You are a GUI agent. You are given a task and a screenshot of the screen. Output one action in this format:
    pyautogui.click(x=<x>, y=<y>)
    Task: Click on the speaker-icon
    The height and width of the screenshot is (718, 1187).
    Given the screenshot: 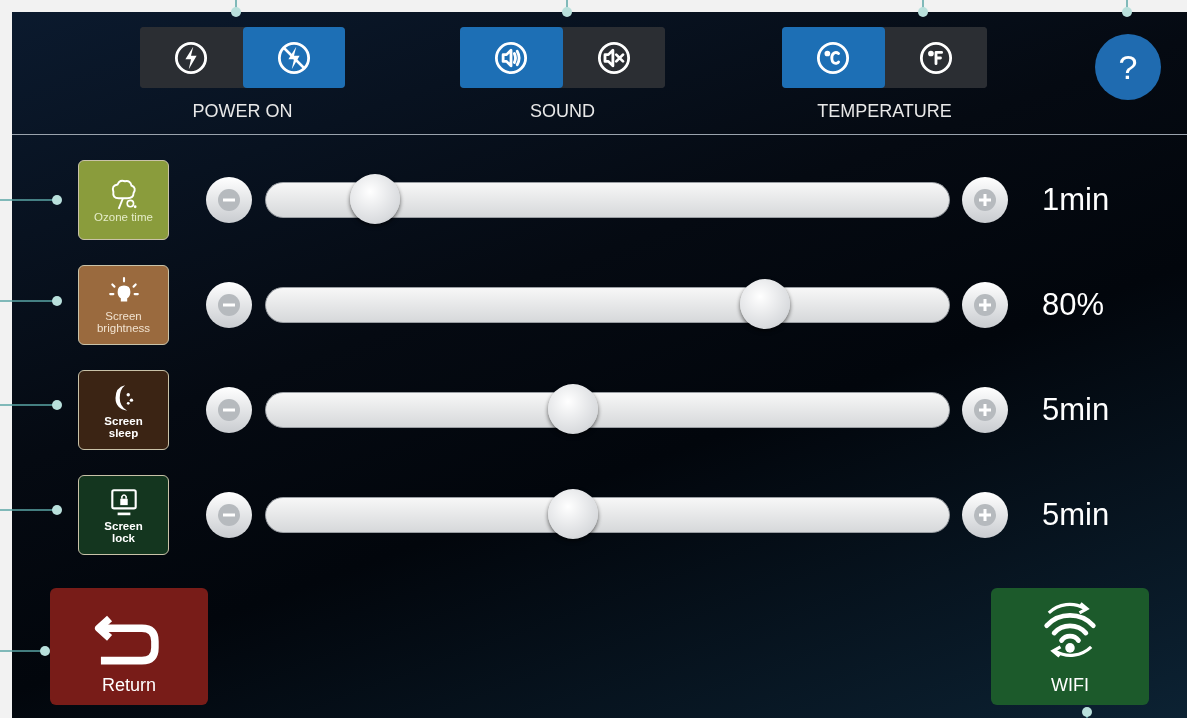 What is the action you would take?
    pyautogui.click(x=511, y=57)
    